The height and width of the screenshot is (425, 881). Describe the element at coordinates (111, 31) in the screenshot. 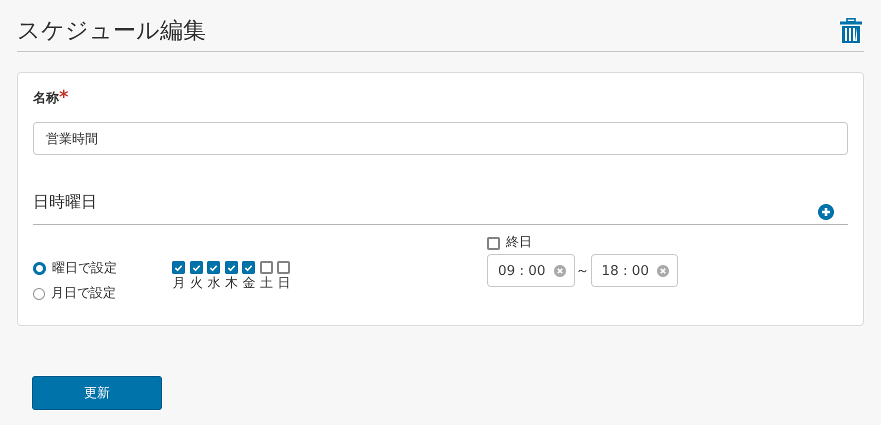

I see `page-title: スケジュール編集` at that location.